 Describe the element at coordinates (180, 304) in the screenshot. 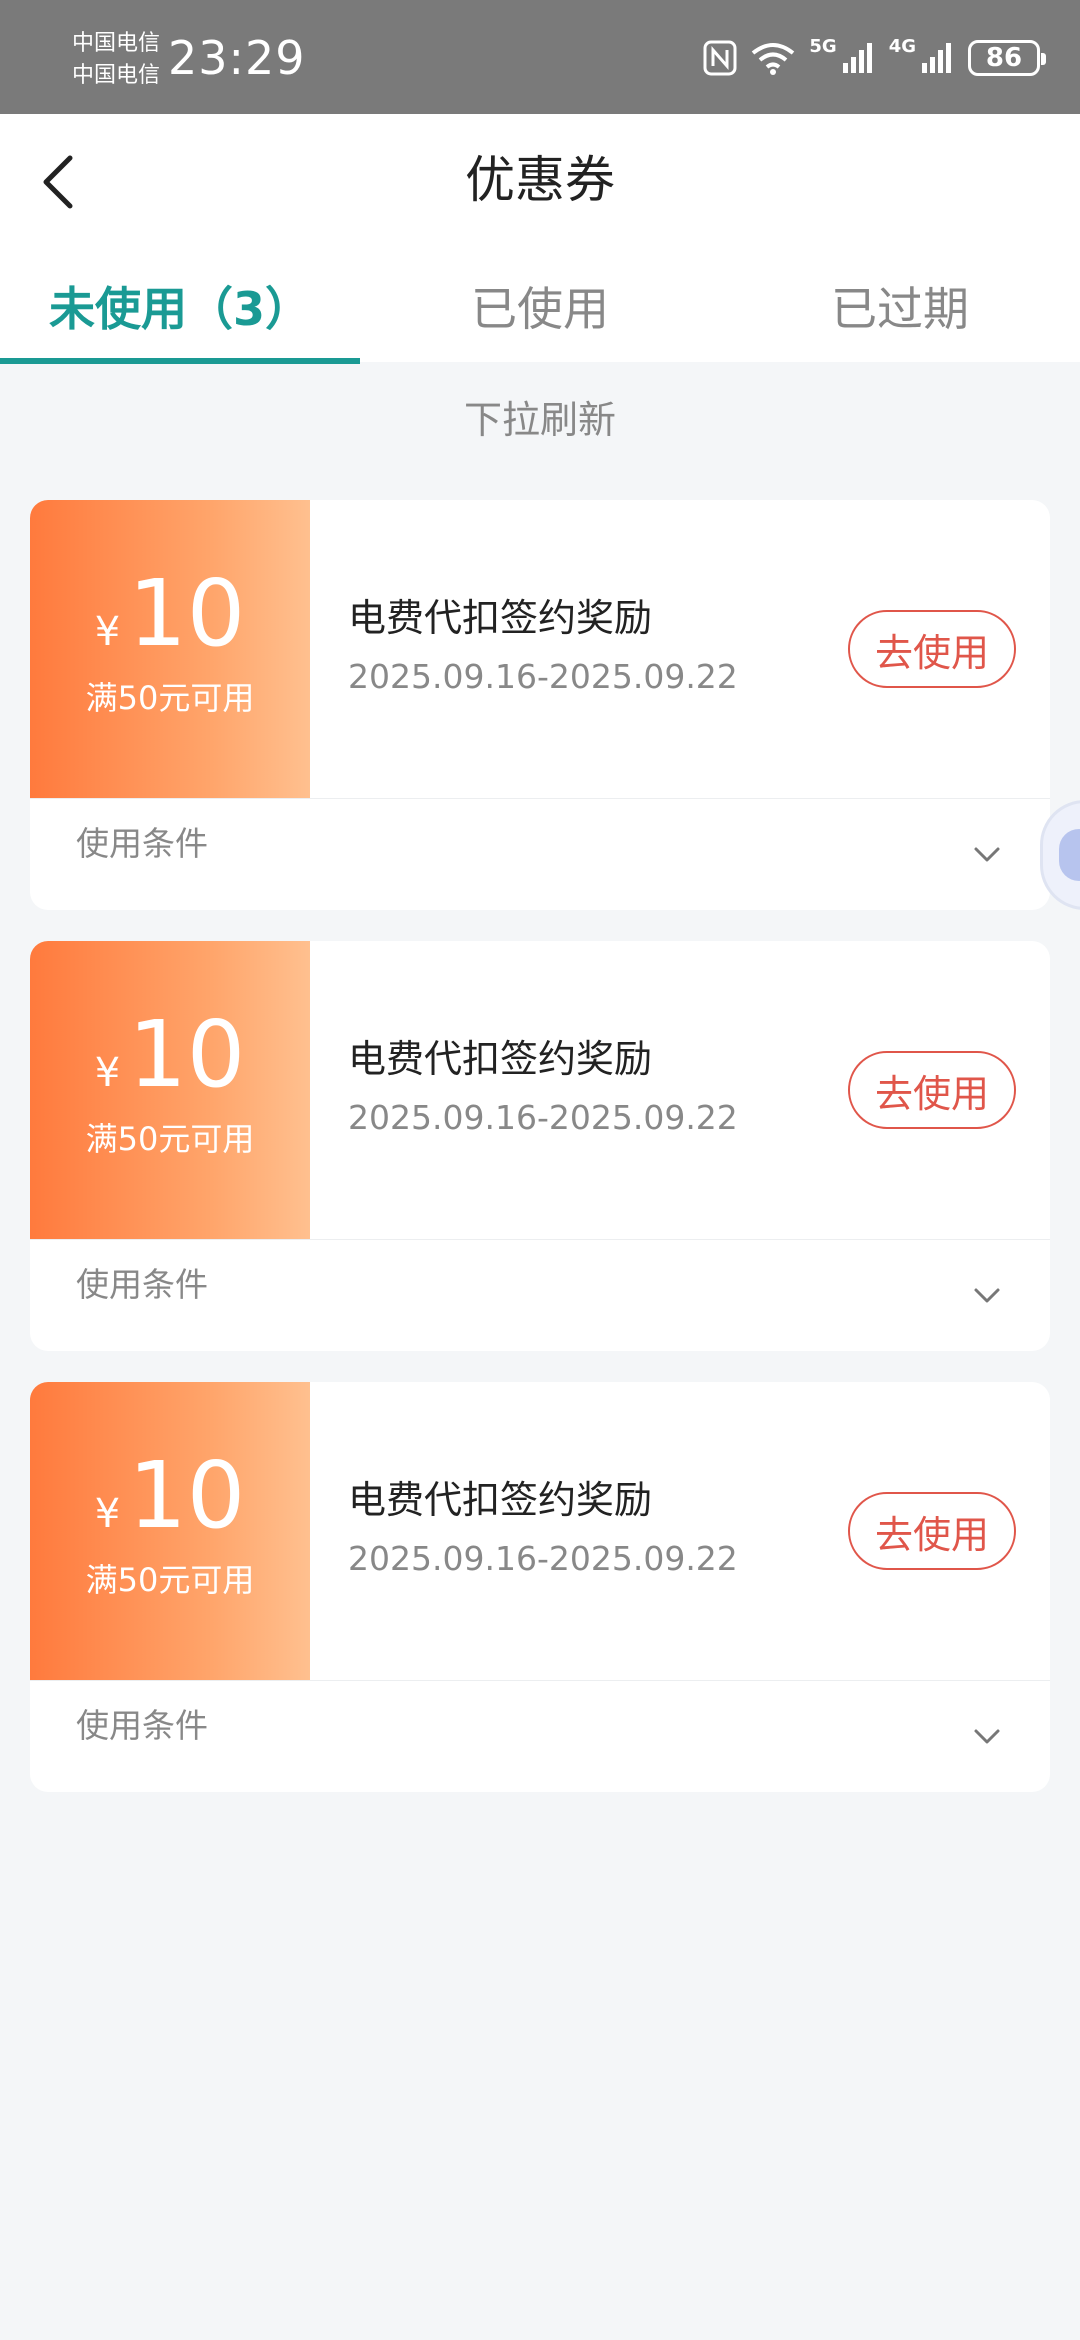

I see `tab-unused: 未使用（3）` at that location.